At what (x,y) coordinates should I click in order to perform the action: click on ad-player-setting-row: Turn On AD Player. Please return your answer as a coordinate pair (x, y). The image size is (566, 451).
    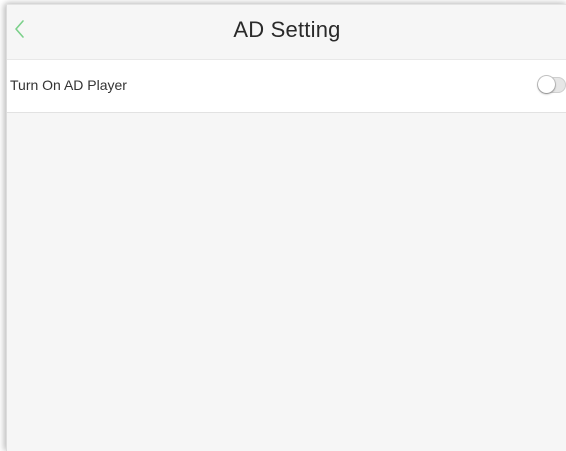
    Looking at the image, I should click on (286, 86).